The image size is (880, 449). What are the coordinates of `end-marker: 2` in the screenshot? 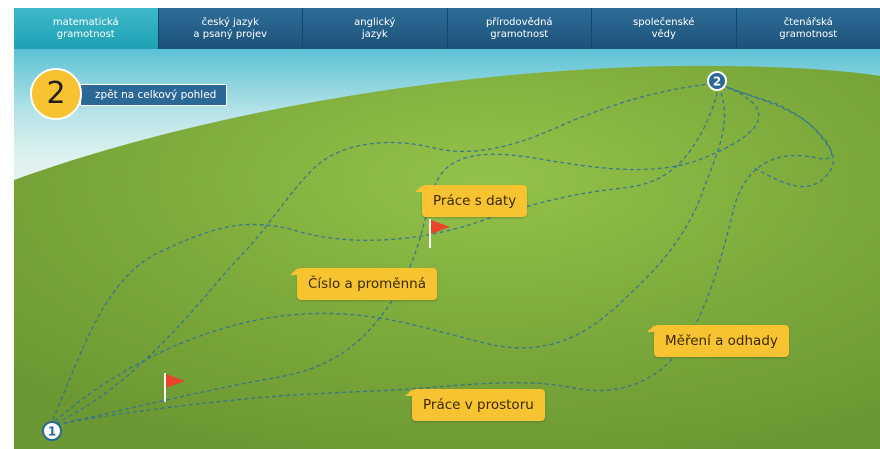 It's located at (717, 81).